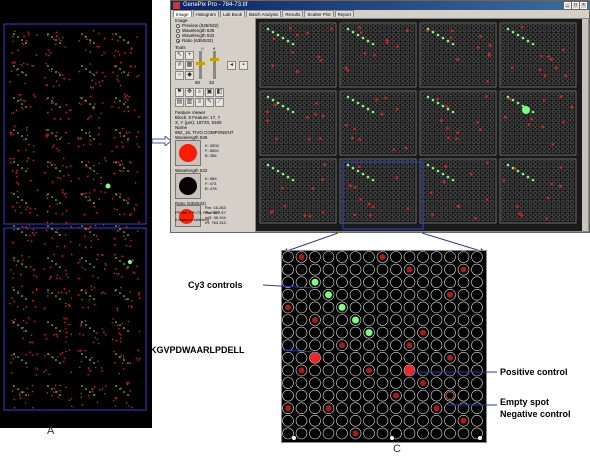  Describe the element at coordinates (215, 285) in the screenshot. I see `cy3-controls-label: Cy3 controls` at that location.